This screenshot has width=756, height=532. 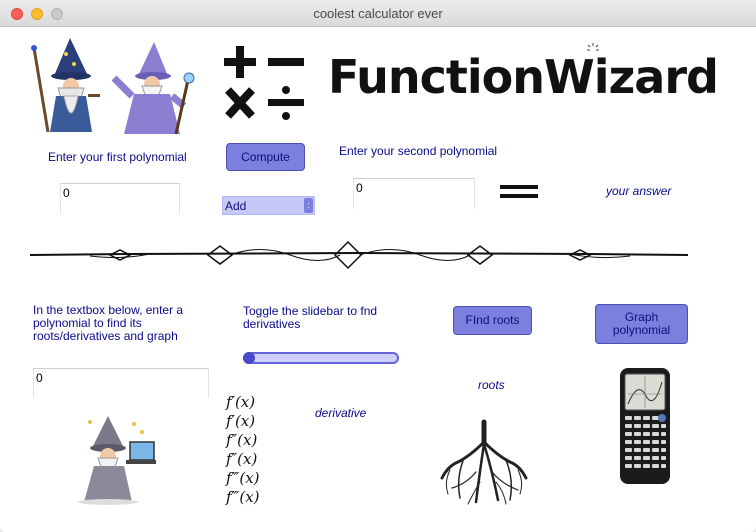 I want to click on equals-icon, so click(x=519, y=191).